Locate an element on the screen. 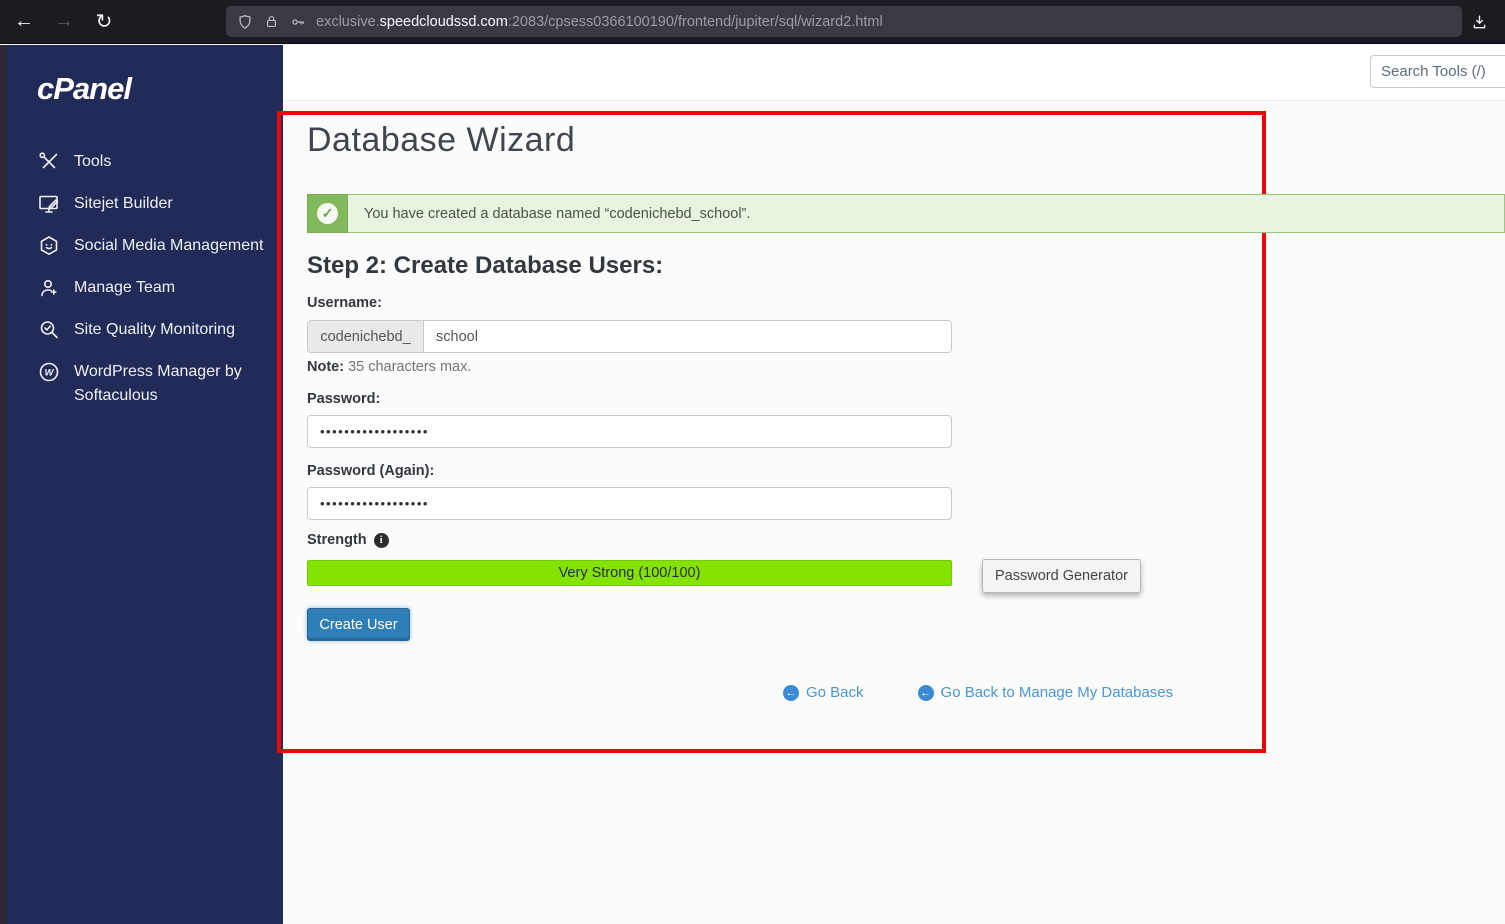 The width and height of the screenshot is (1505, 924). sidebar-item-tools: Tools is located at coordinates (145, 162).